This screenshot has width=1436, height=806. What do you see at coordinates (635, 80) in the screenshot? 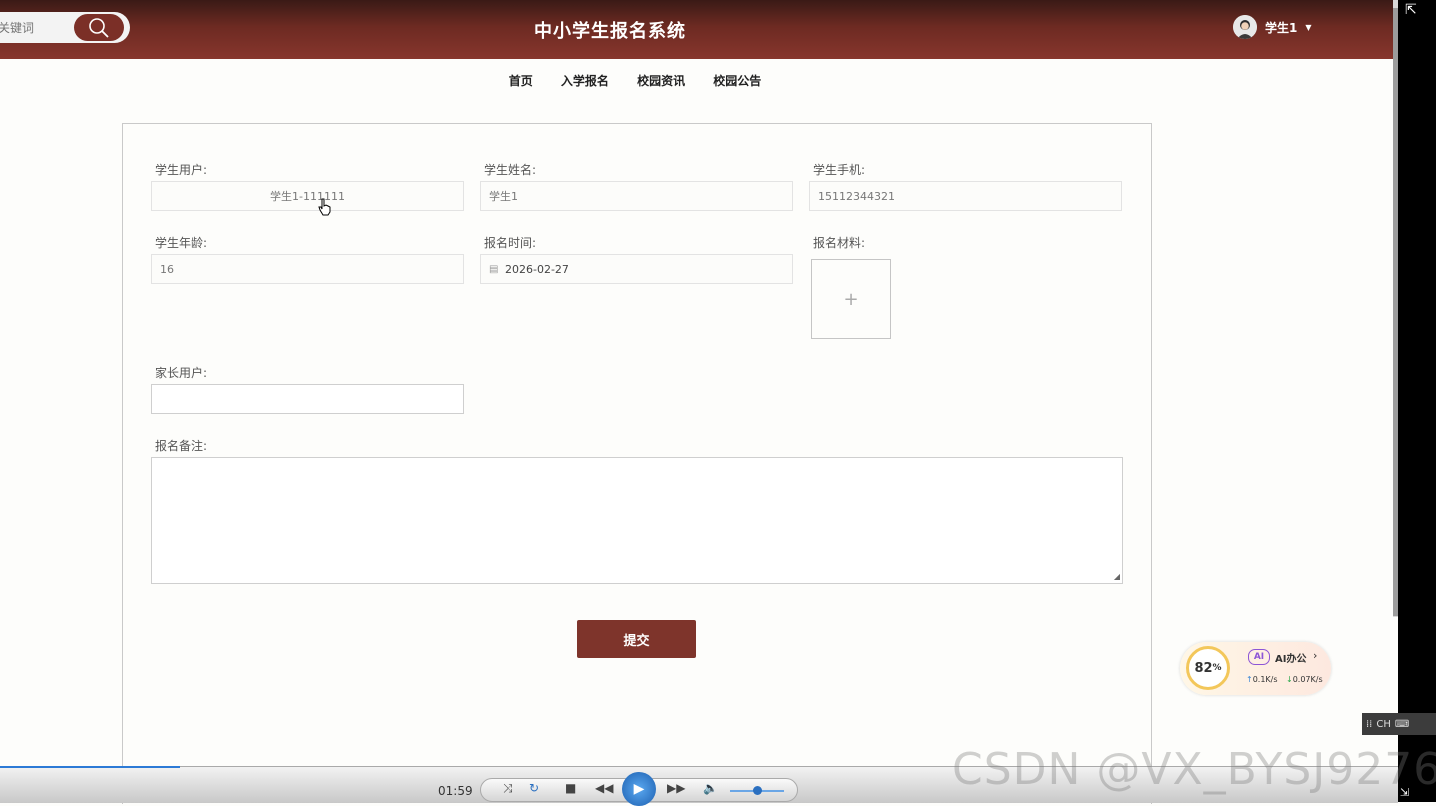
I see `main-nav: 首页 入学报名 校园资讯 校园公告` at bounding box center [635, 80].